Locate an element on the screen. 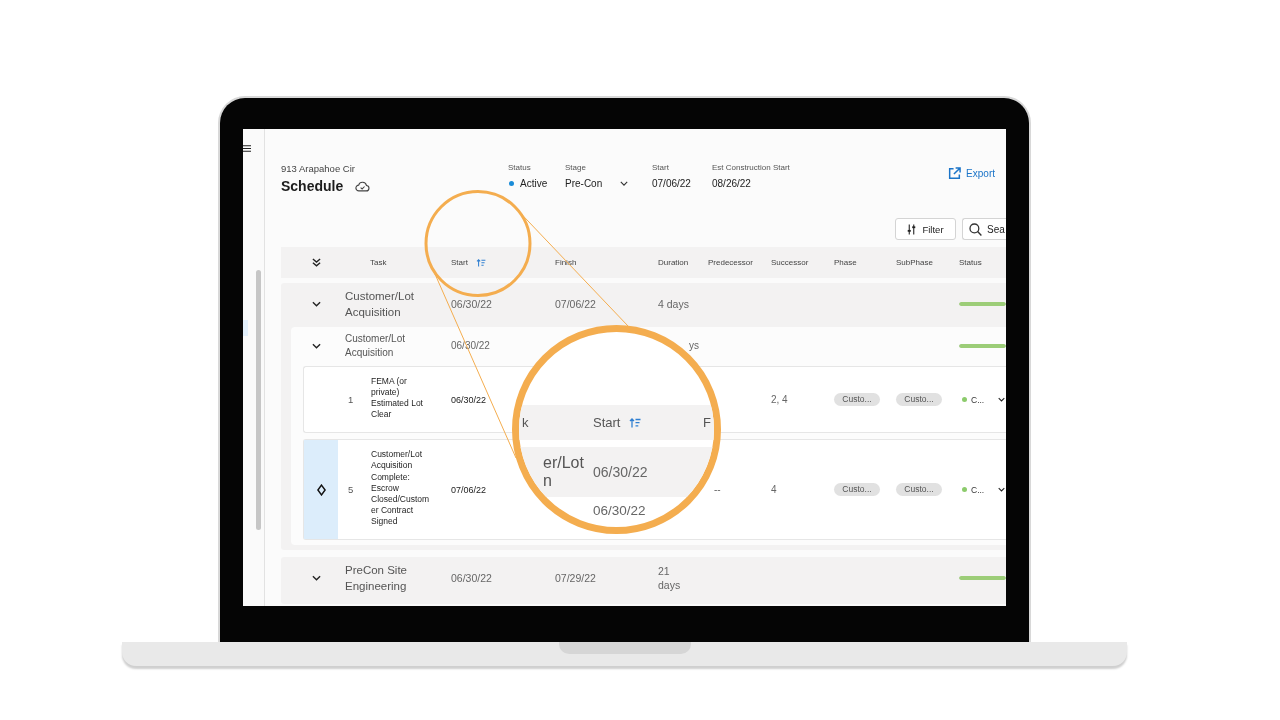 The width and height of the screenshot is (1280, 720). field-value: 08/26/22 is located at coordinates (732, 183).